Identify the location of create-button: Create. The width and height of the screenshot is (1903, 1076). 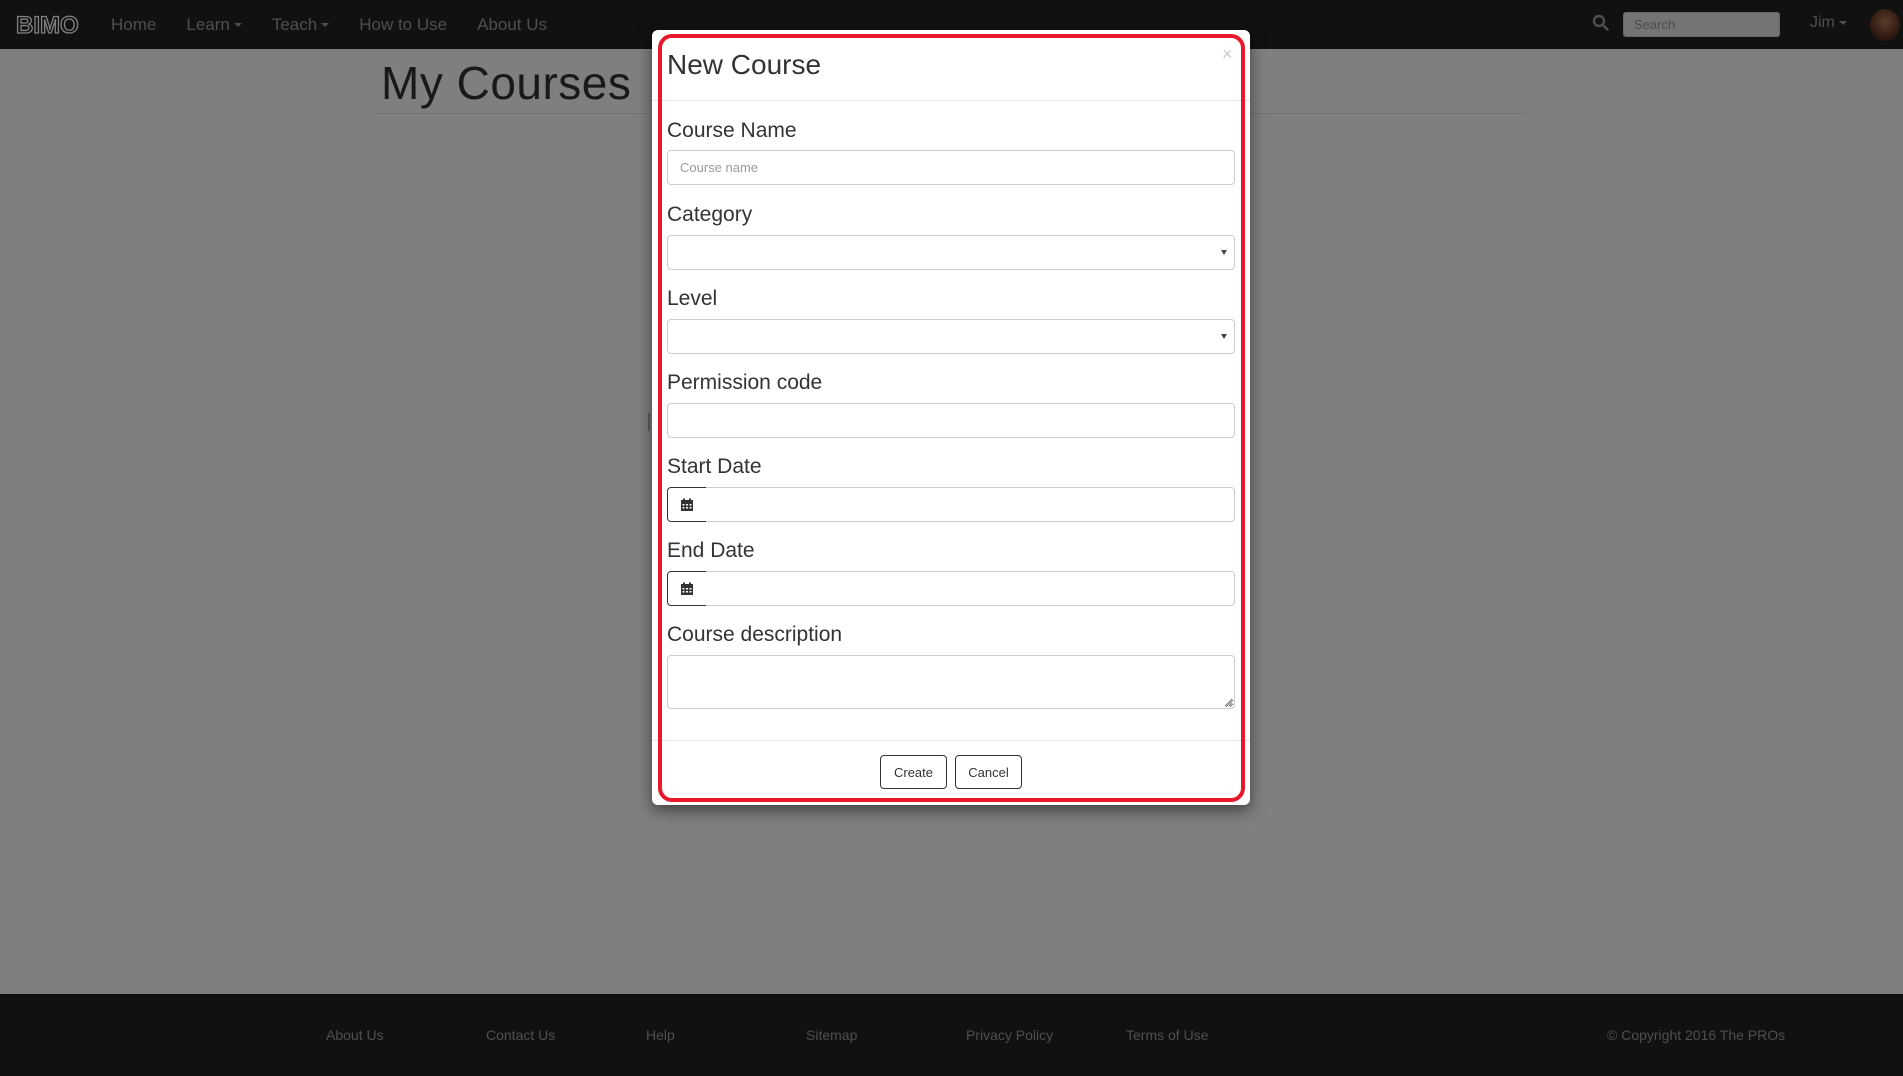
(913, 772).